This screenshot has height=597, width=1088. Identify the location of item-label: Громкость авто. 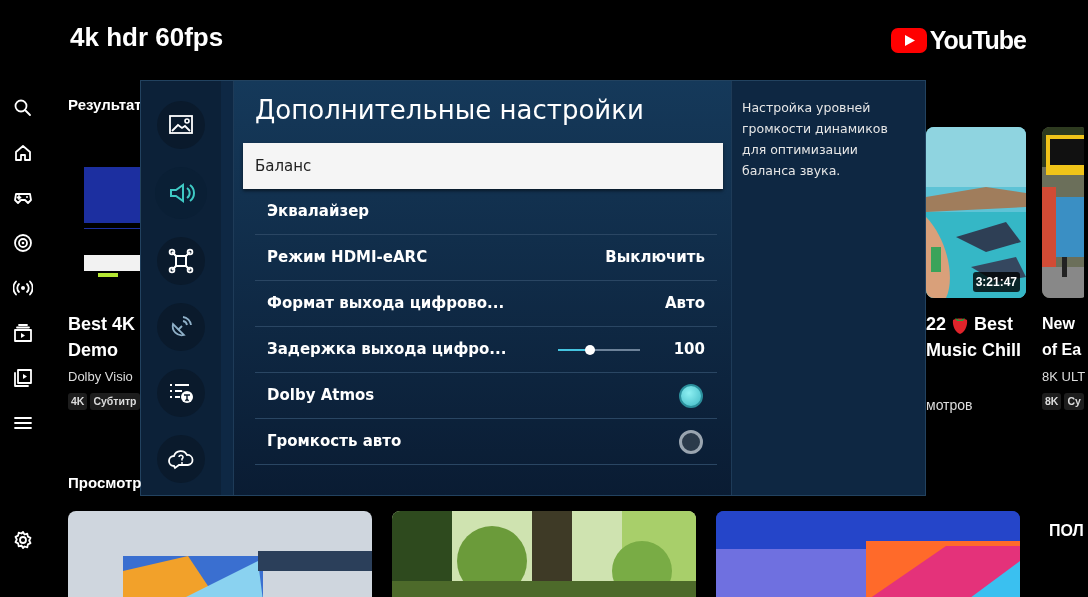
(334, 442).